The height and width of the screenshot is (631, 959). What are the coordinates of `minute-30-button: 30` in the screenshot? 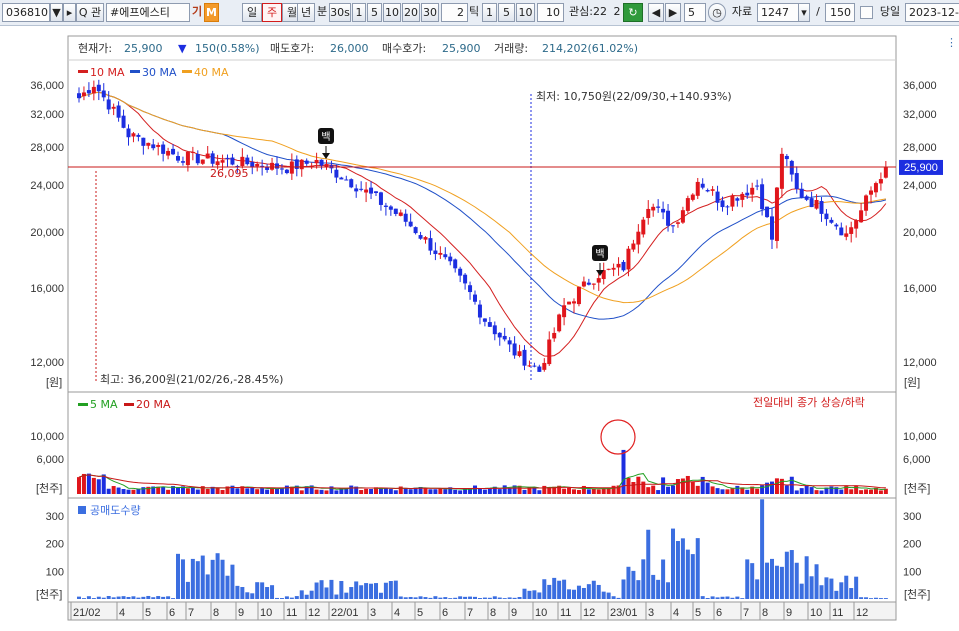 It's located at (430, 12).